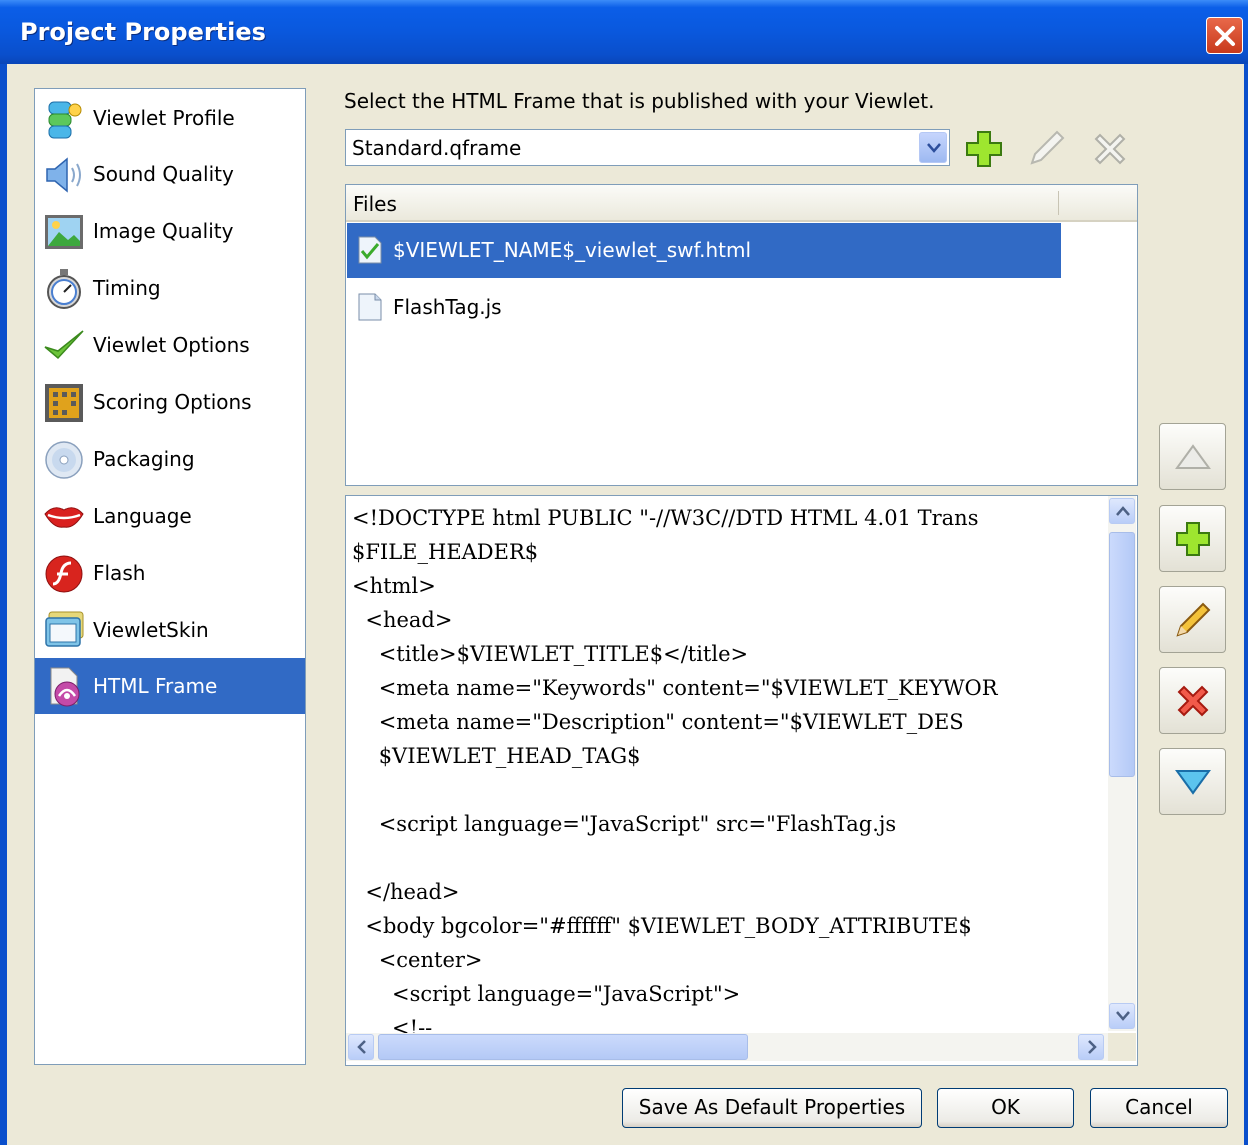  Describe the element at coordinates (772, 1108) in the screenshot. I see `save-default-properties-button: Save As Default Properties` at that location.